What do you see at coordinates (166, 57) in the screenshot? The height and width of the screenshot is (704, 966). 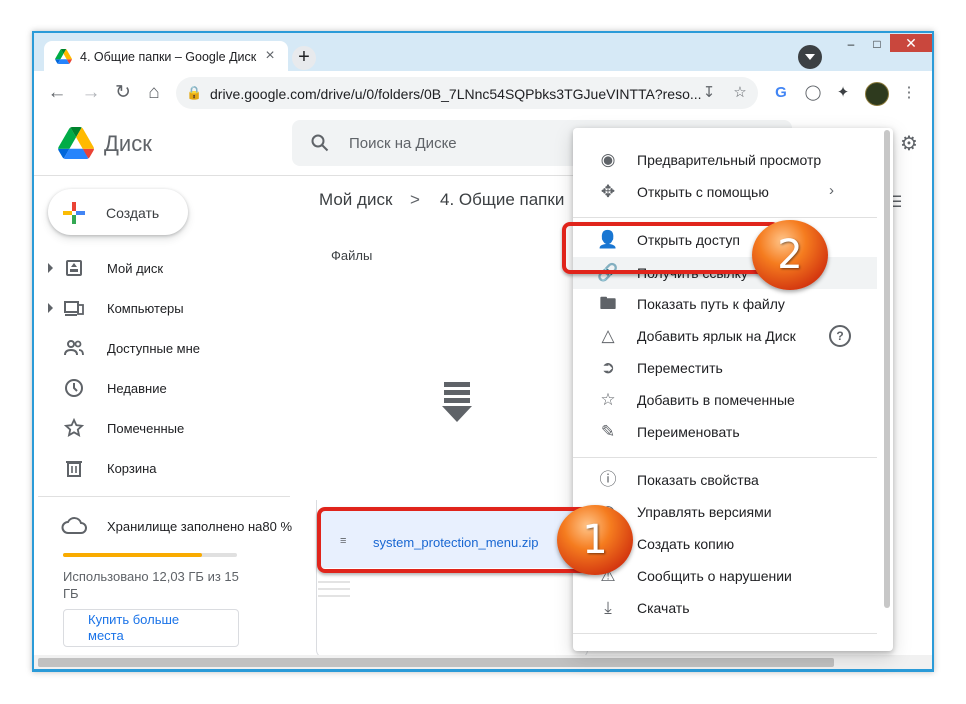 I see `browser-tab: 4. Общие папки – Google Диск ×` at bounding box center [166, 57].